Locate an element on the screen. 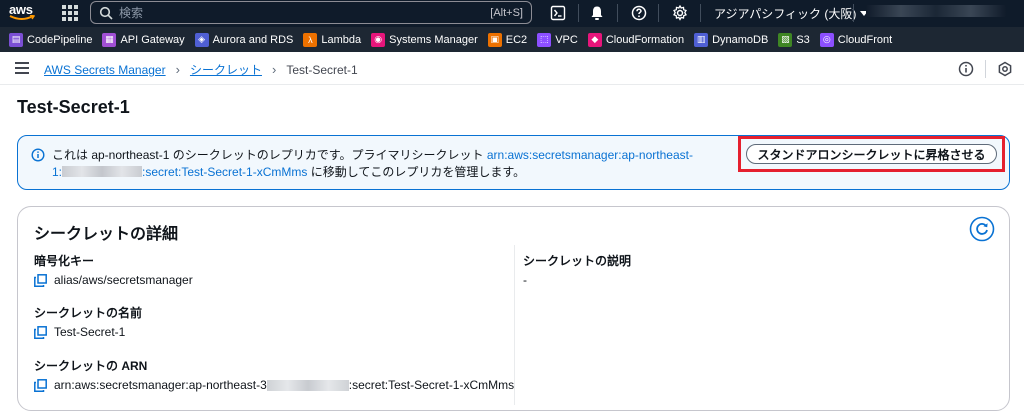 The height and width of the screenshot is (415, 1024). column-divider is located at coordinates (514, 325).